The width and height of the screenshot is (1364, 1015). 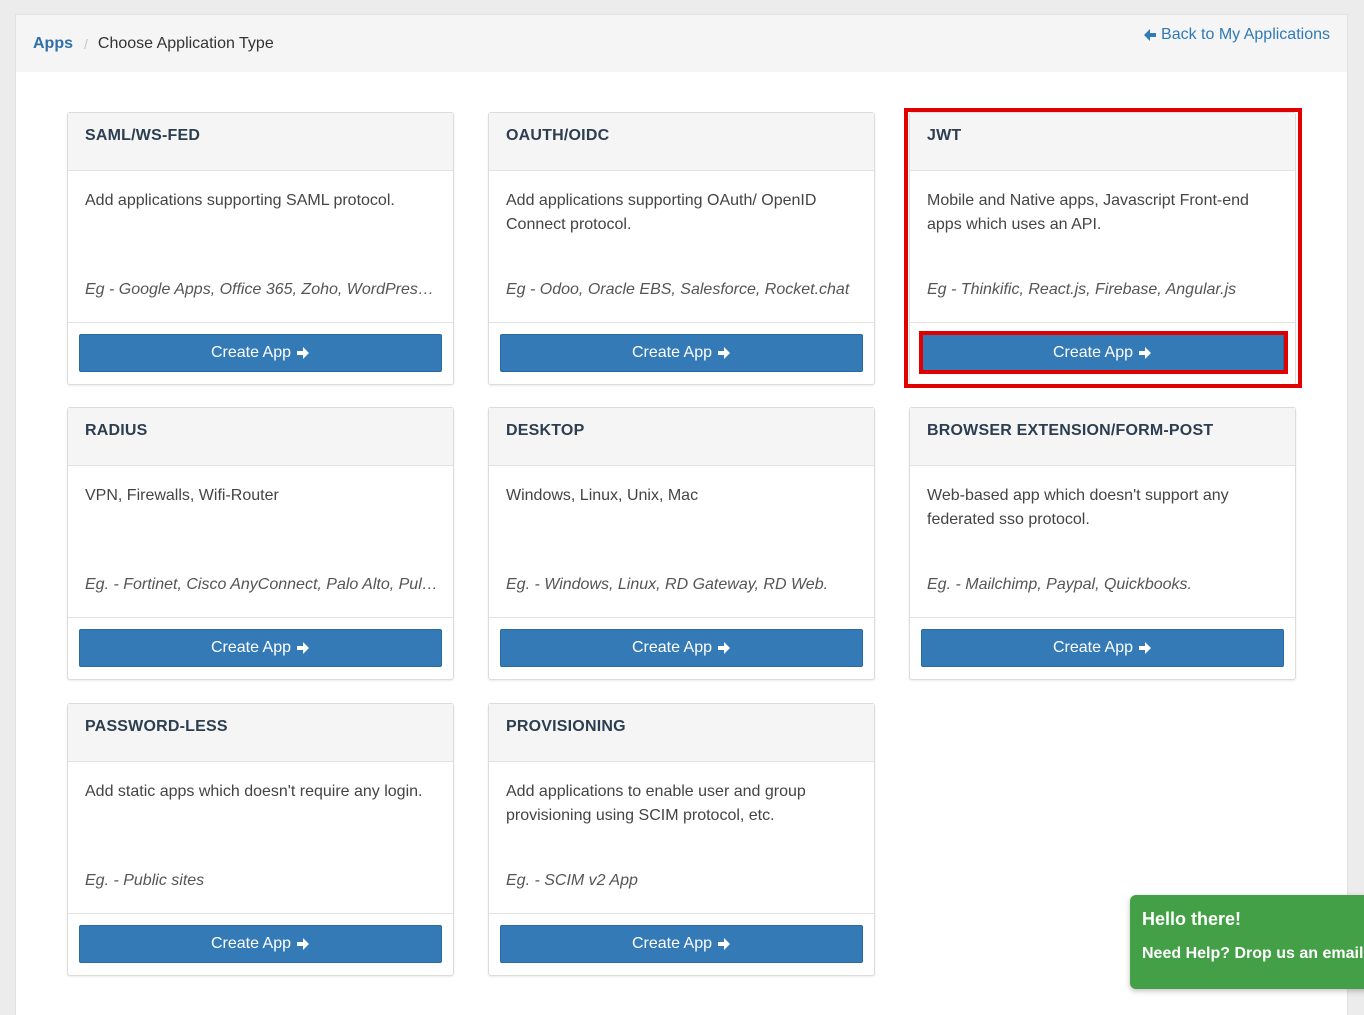 I want to click on card-example: Eg. - SCIM v2 App, so click(x=572, y=880).